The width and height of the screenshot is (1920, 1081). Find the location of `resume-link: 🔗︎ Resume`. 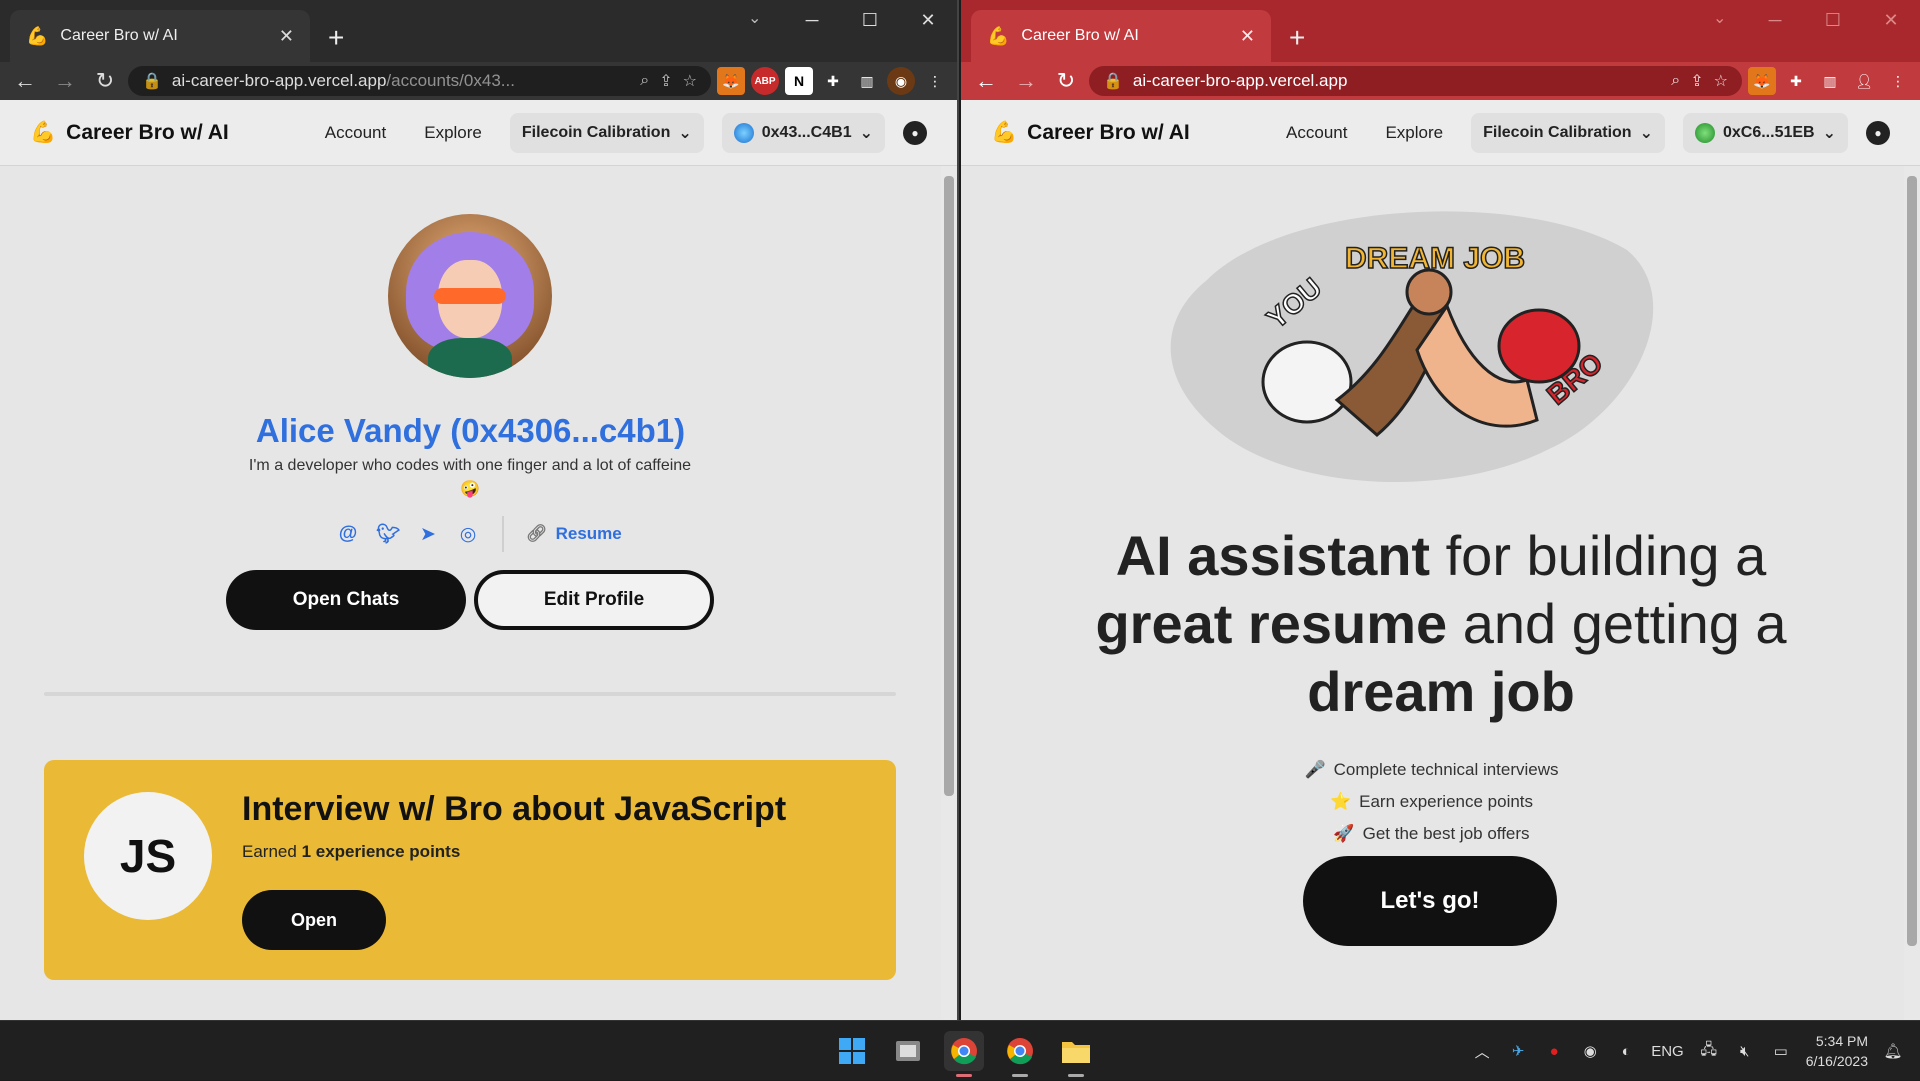

resume-link: 🔗︎ Resume is located at coordinates (574, 534).